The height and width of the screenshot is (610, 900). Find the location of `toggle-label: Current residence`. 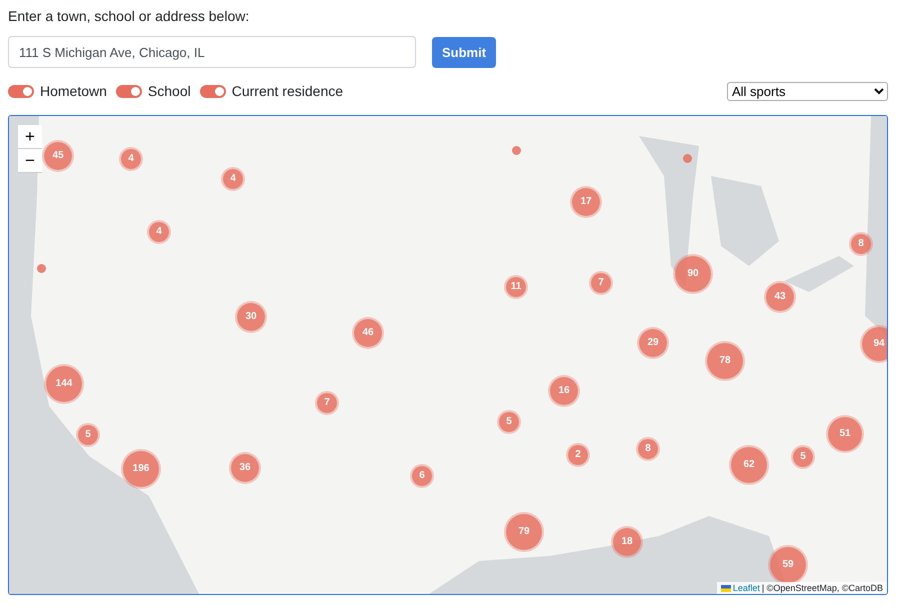

toggle-label: Current residence is located at coordinates (288, 91).